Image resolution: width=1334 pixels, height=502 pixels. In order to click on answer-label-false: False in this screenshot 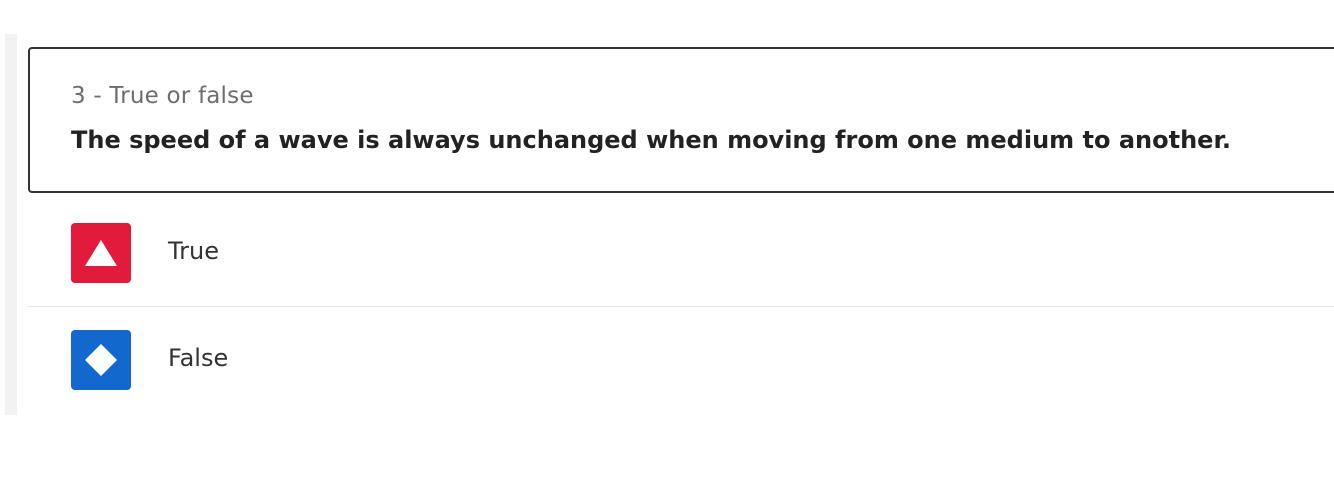, I will do `click(198, 358)`.